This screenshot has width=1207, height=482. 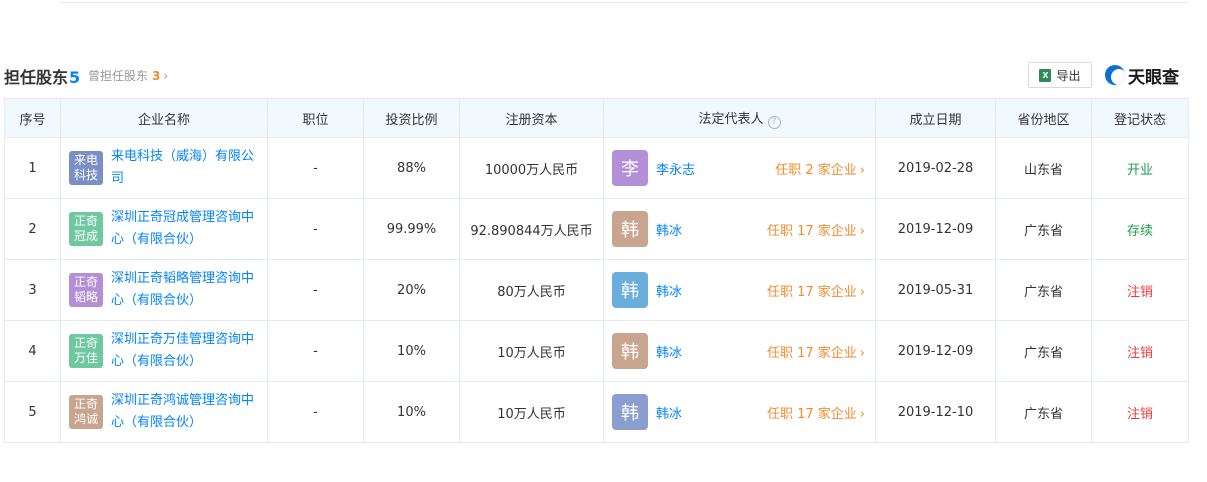 What do you see at coordinates (315, 118) in the screenshot?
I see `header-position: 职位` at bounding box center [315, 118].